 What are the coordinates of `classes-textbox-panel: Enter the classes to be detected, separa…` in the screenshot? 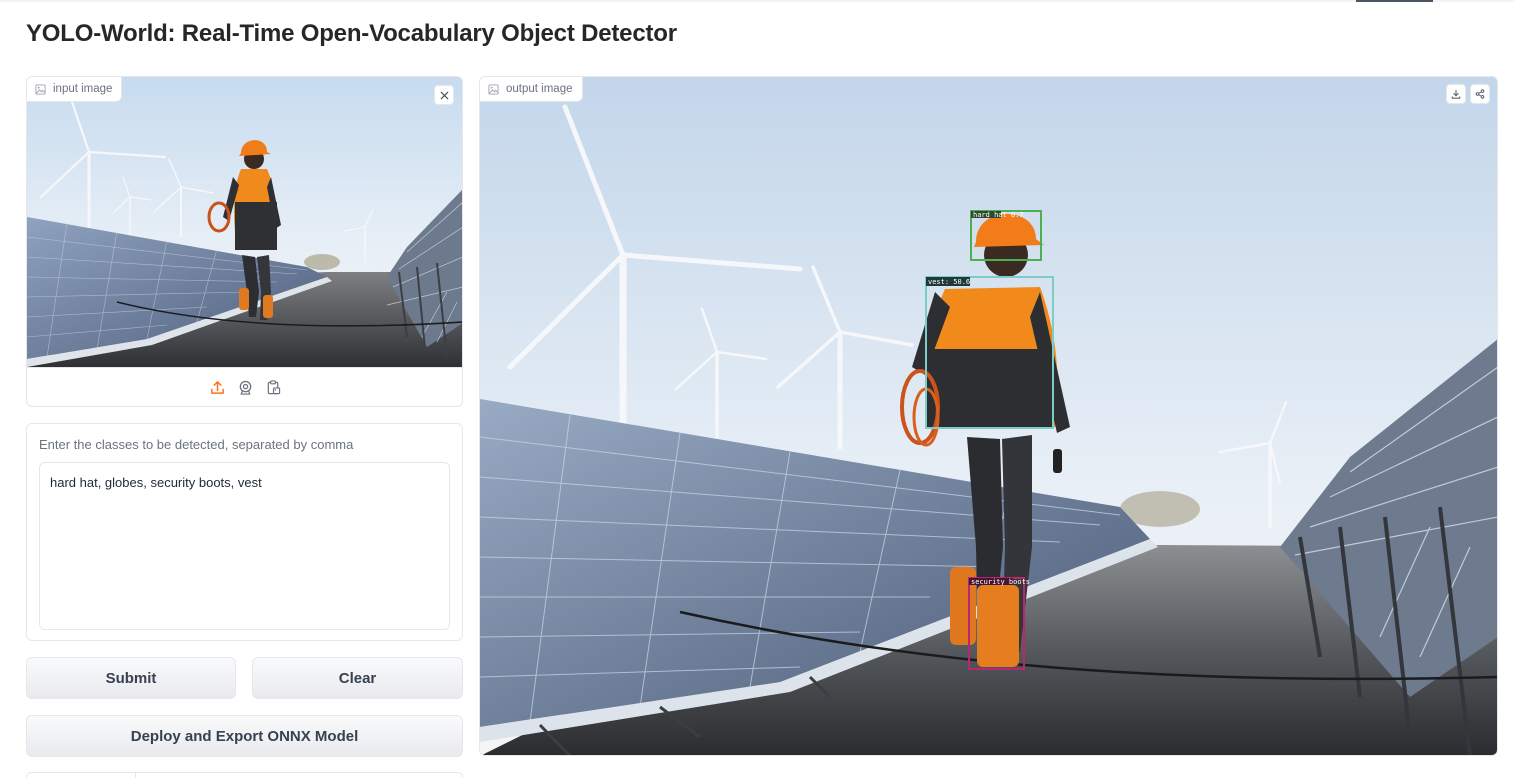 It's located at (244, 532).